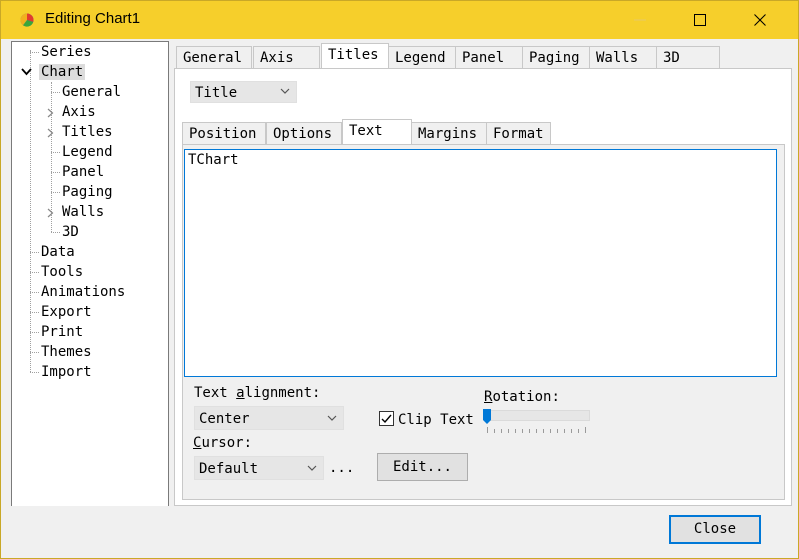  Describe the element at coordinates (489, 57) in the screenshot. I see `tab-panel: Panel` at that location.